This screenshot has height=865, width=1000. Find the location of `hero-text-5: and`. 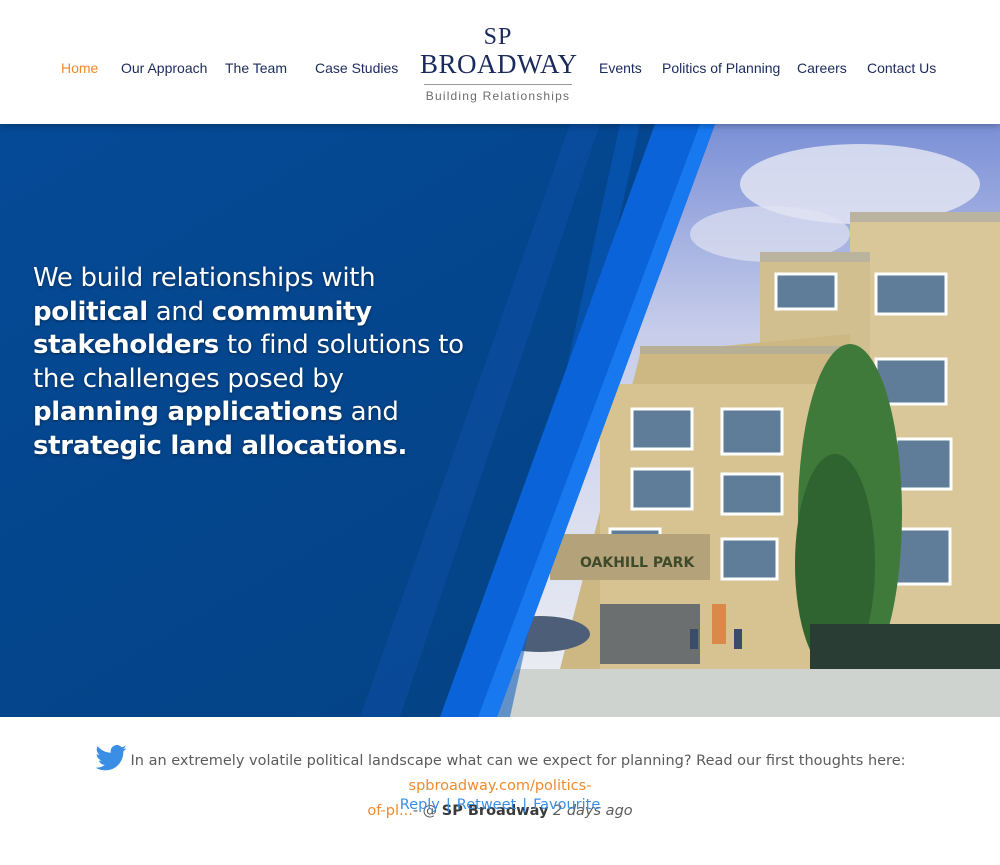

hero-text-5: and is located at coordinates (370, 412).